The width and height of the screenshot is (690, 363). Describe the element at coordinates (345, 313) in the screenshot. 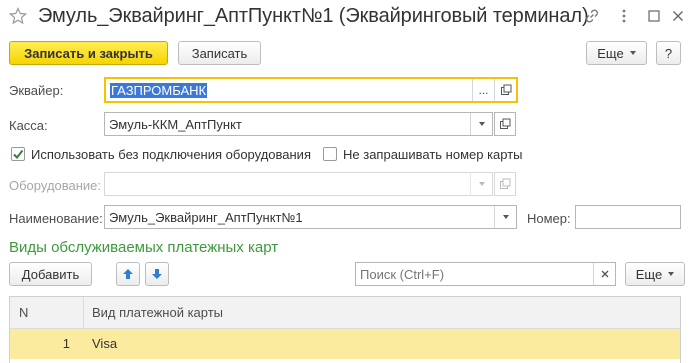

I see `table-header: N Вид платежной карты` at that location.